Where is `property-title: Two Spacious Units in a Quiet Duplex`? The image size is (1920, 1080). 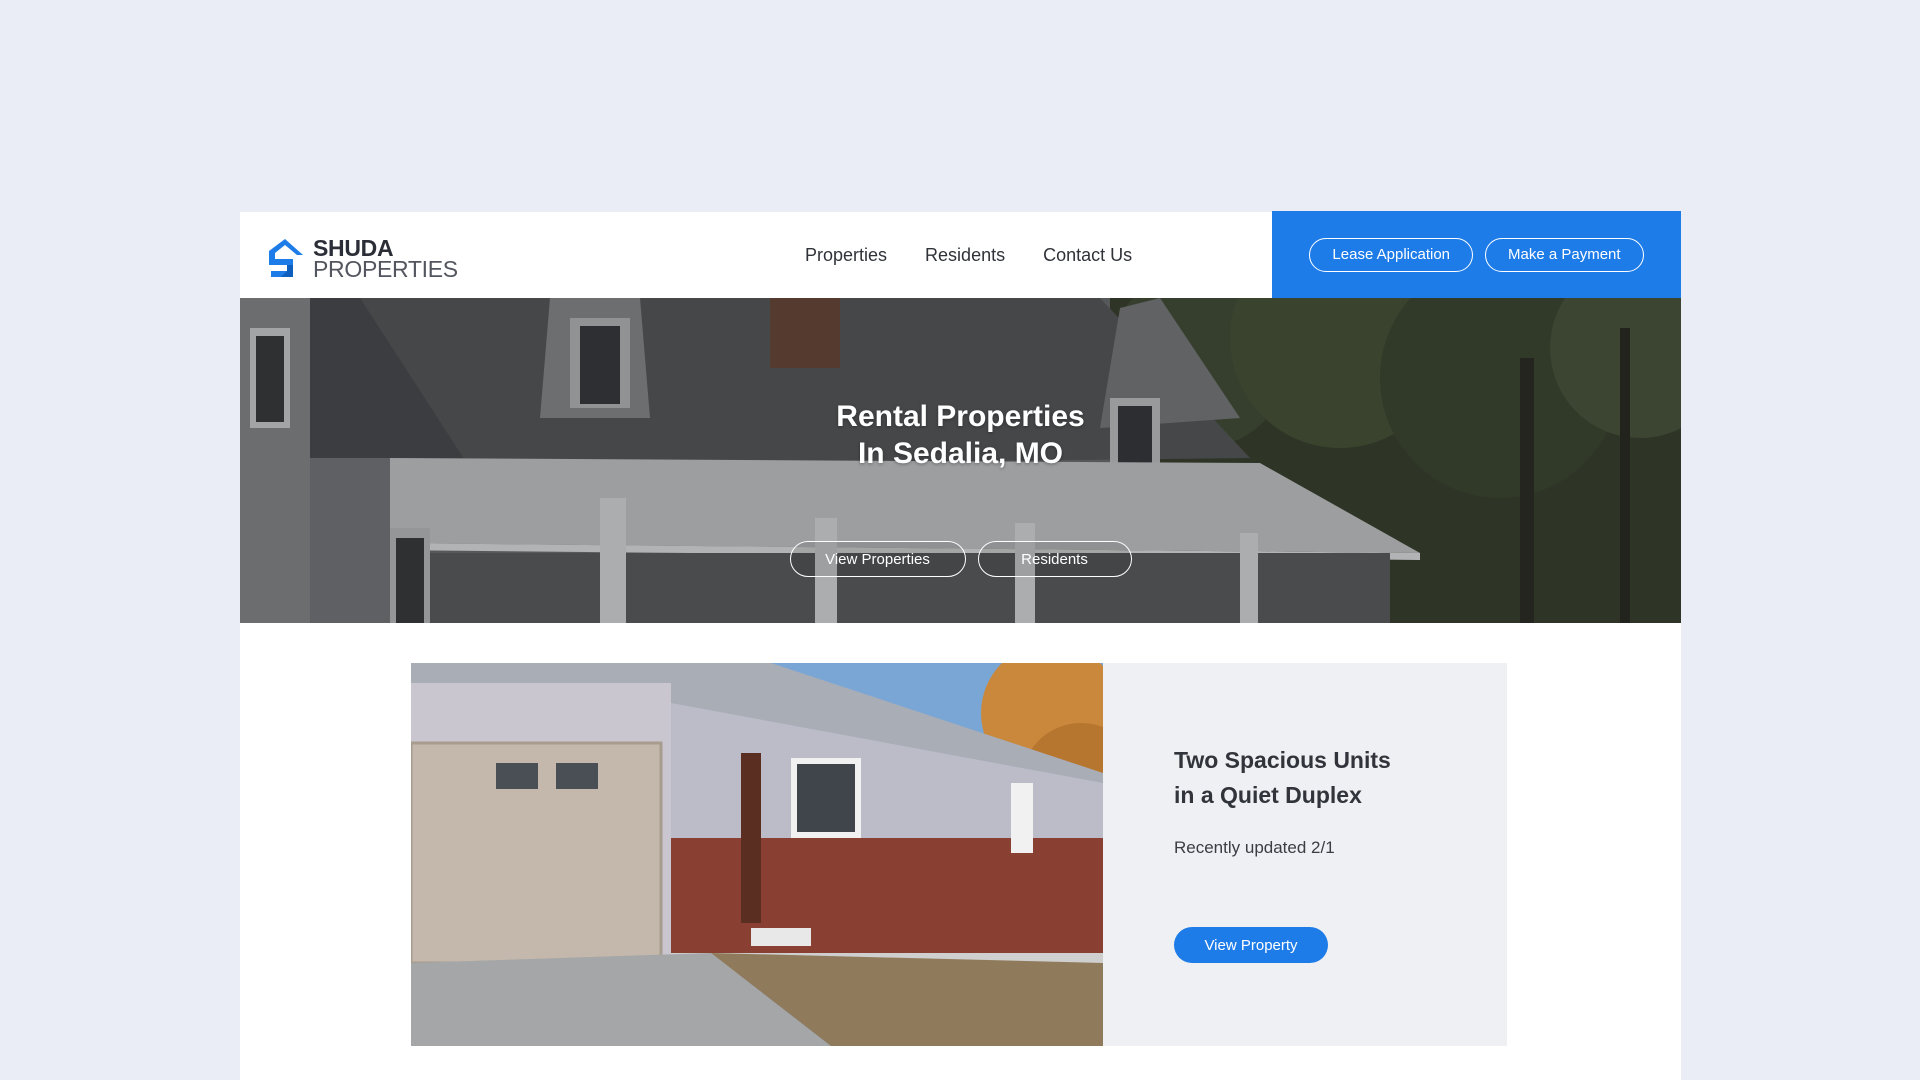
property-title: Two Spacious Units in a Quiet Duplex is located at coordinates (1324, 778).